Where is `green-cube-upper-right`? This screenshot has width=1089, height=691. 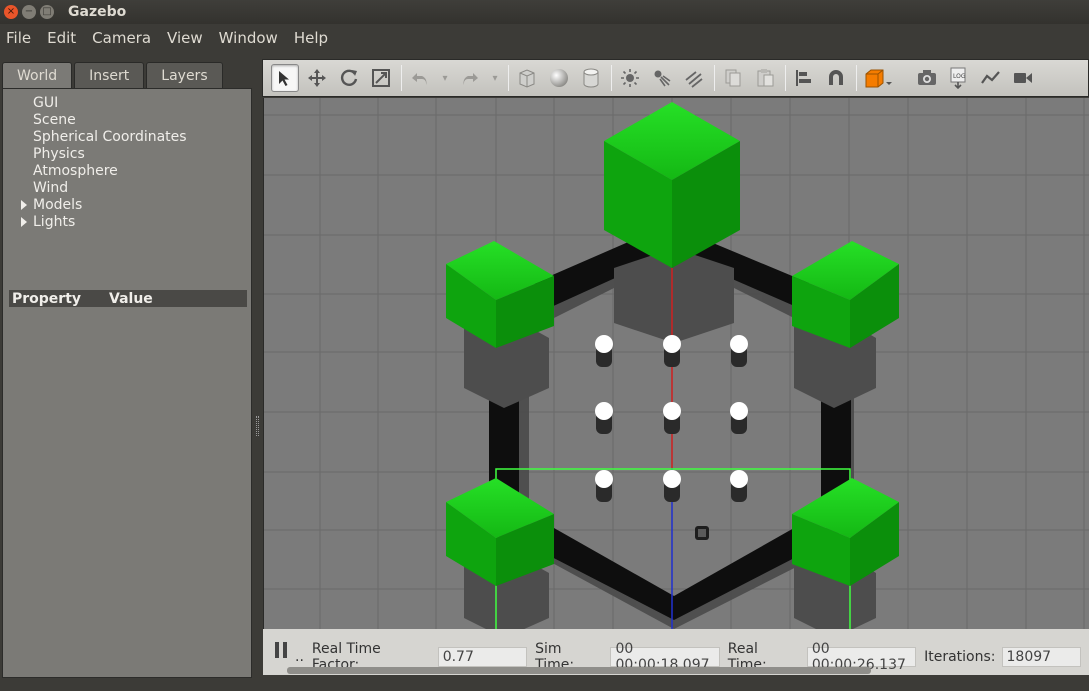 green-cube-upper-right is located at coordinates (845, 294).